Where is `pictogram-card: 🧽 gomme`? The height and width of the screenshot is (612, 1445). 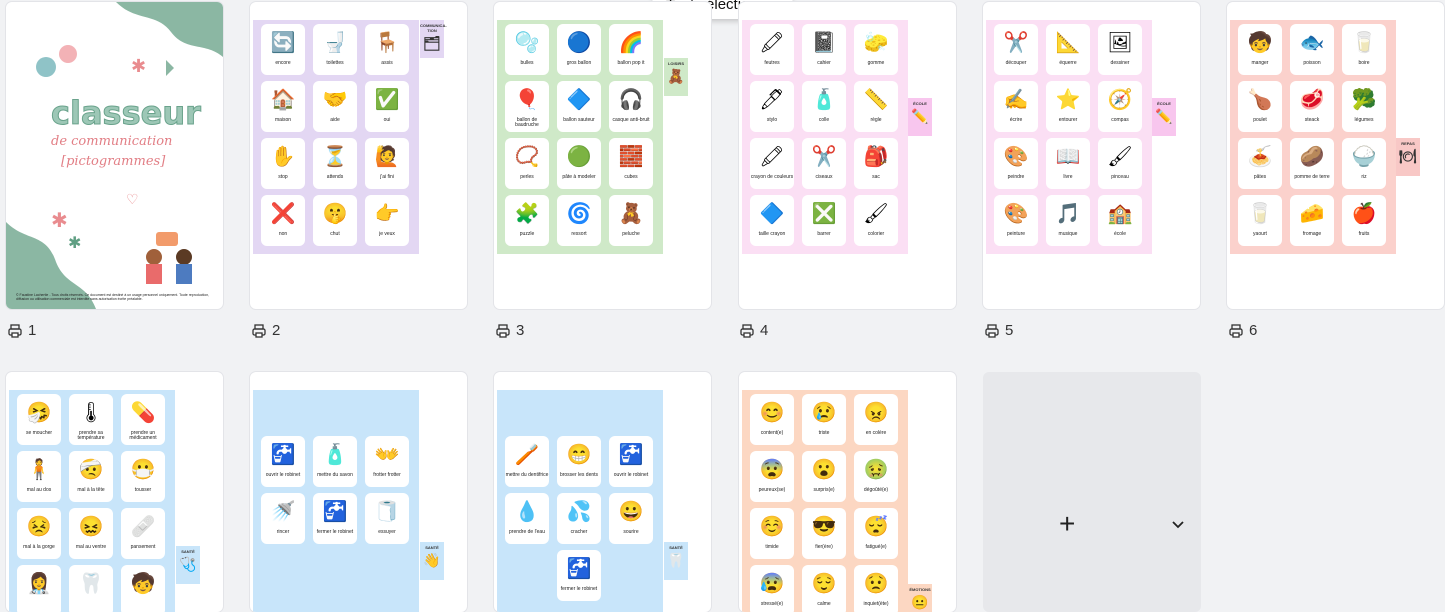
pictogram-card: 🧽 gomme is located at coordinates (876, 49).